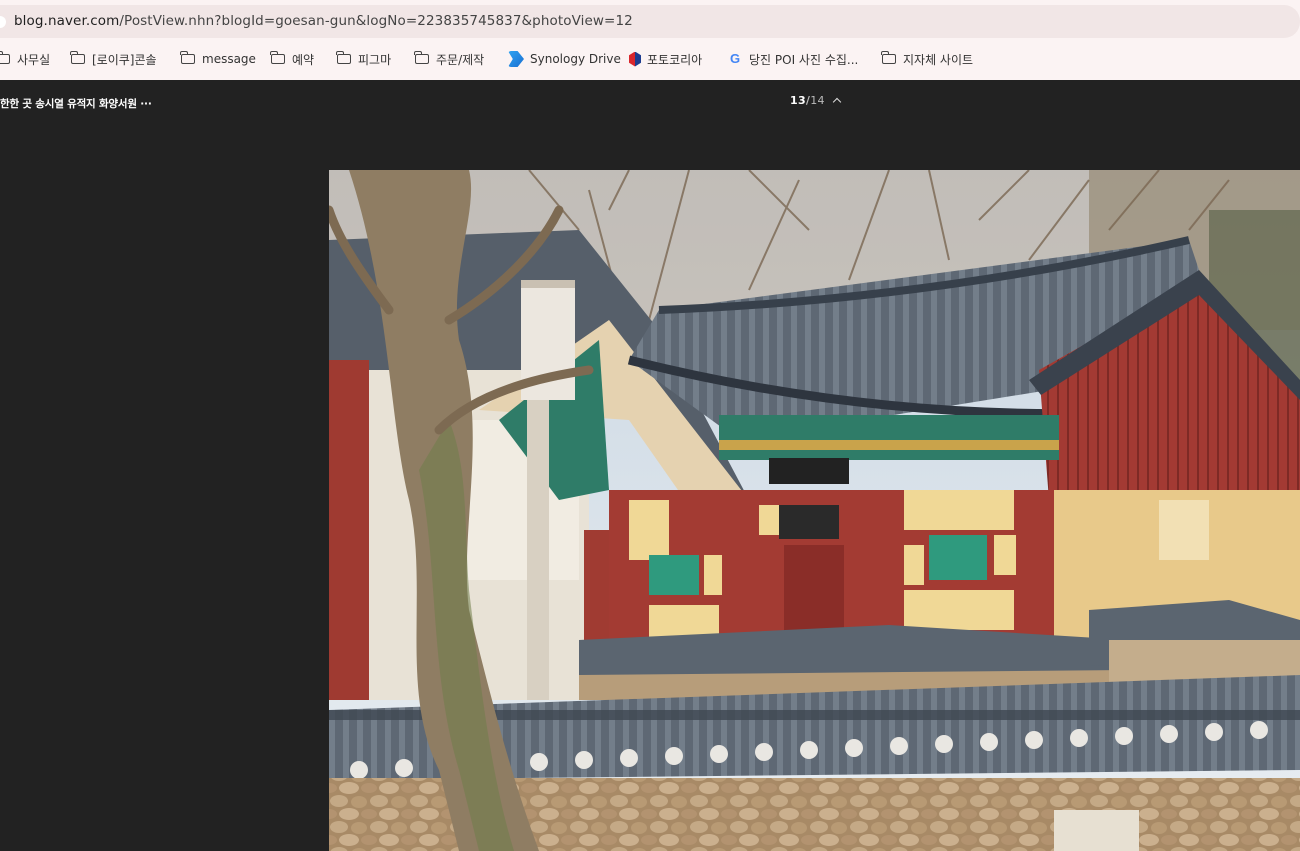 This screenshot has height=851, width=1300. I want to click on bookmark-item: 지자체 사이트, so click(927, 59).